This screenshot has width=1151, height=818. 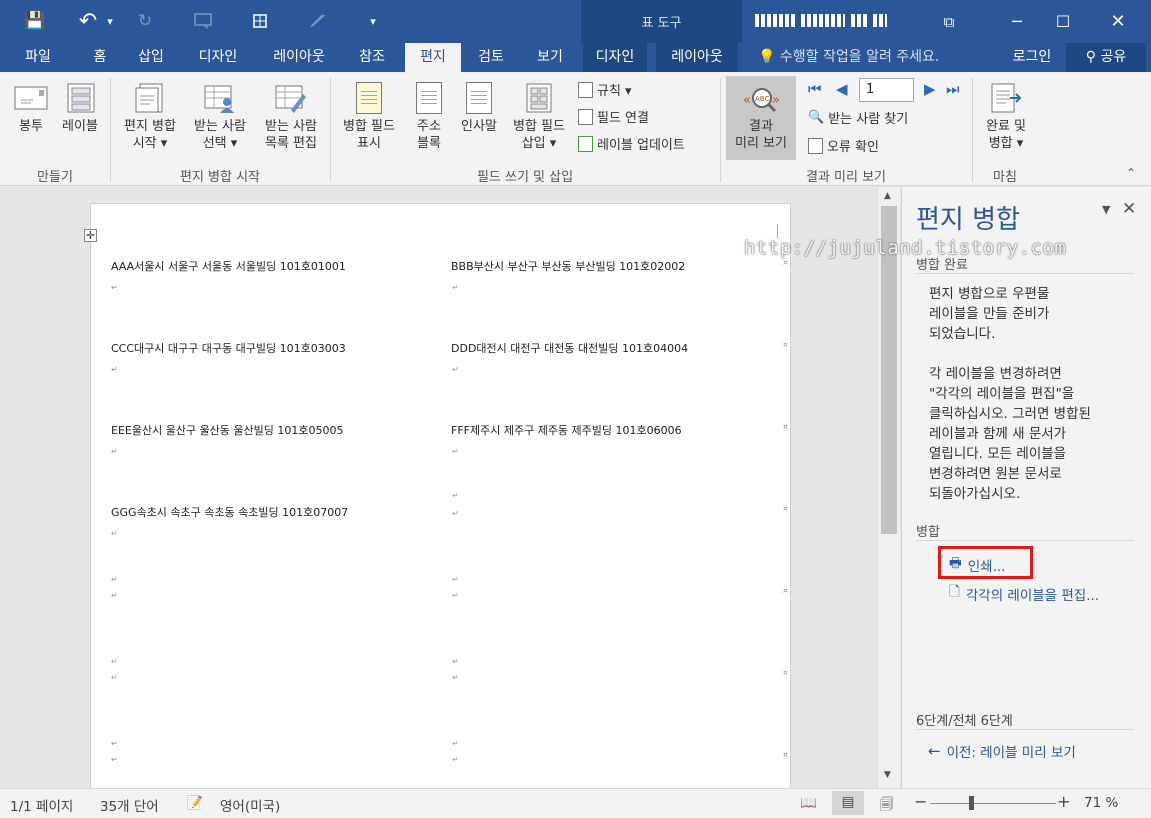 What do you see at coordinates (697, 57) in the screenshot?
I see `tab-table-layout: 레이아웃` at bounding box center [697, 57].